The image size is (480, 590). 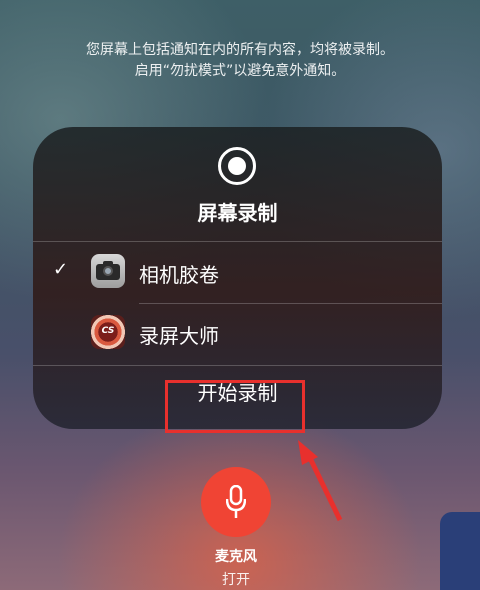 What do you see at coordinates (236, 580) in the screenshot?
I see `microphone-status: 打开` at bounding box center [236, 580].